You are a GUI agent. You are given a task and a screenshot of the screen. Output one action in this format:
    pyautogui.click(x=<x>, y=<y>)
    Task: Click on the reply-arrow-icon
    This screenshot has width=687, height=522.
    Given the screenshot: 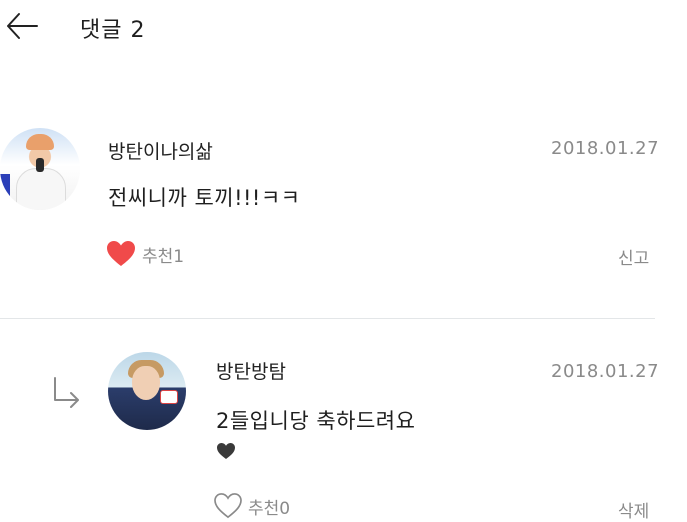 What is the action you would take?
    pyautogui.click(x=66, y=392)
    